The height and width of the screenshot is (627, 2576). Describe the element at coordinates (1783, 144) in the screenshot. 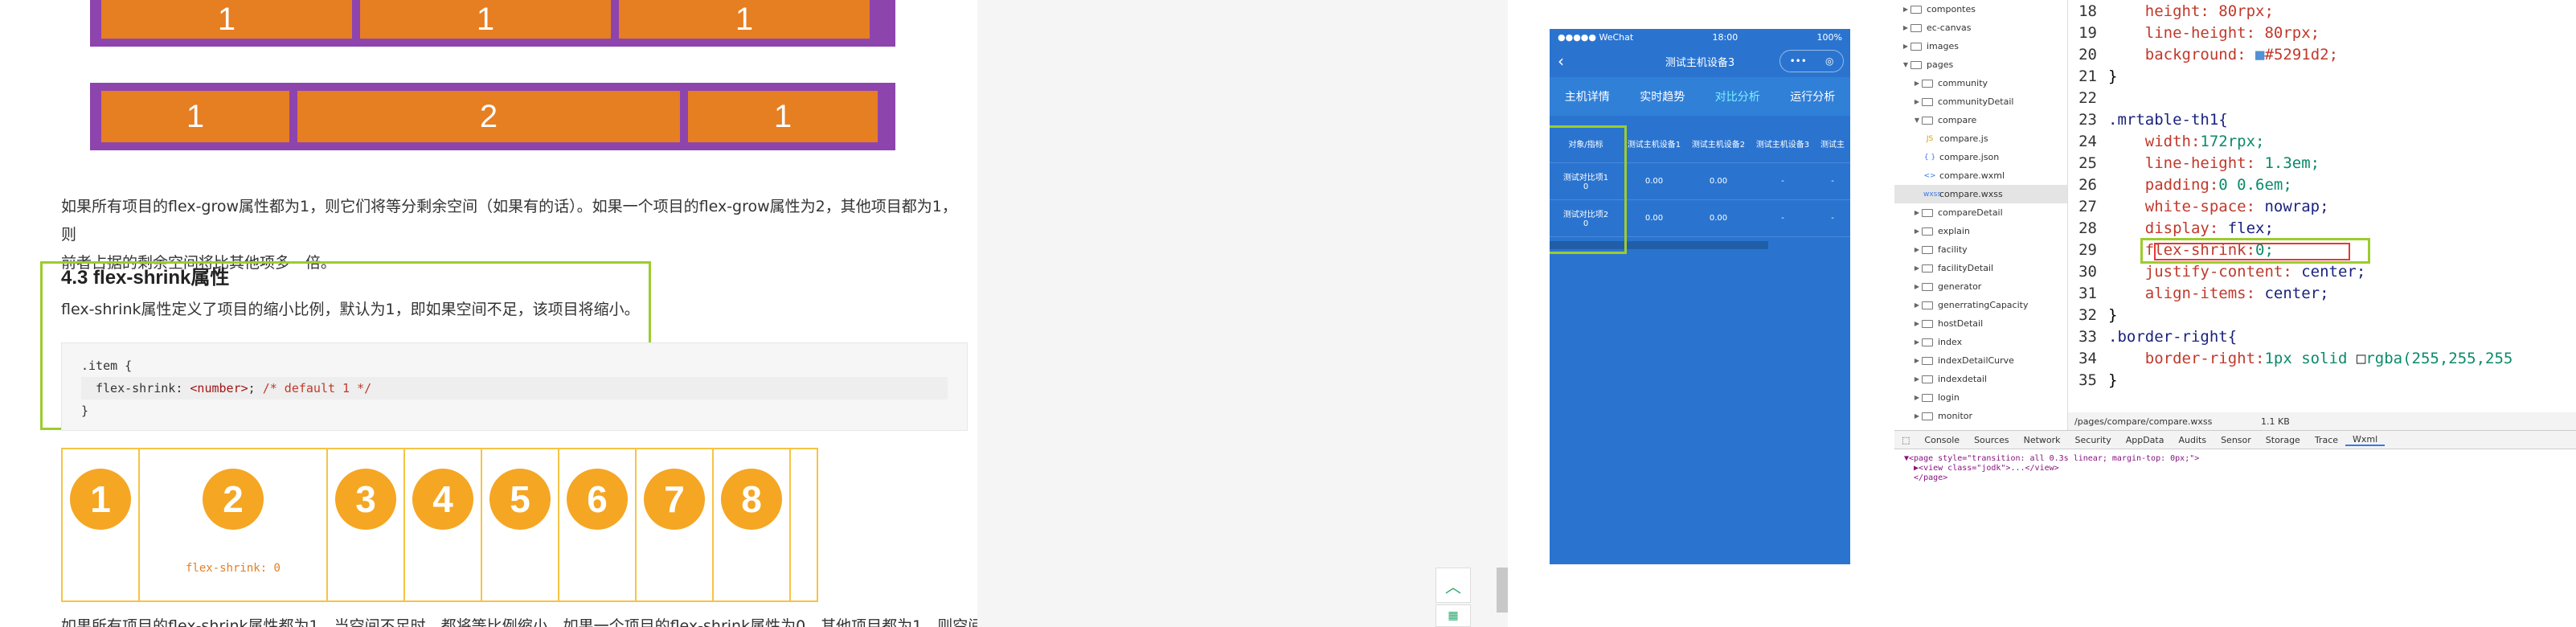

I see `table-header-cell: 测试主机设备3` at that location.